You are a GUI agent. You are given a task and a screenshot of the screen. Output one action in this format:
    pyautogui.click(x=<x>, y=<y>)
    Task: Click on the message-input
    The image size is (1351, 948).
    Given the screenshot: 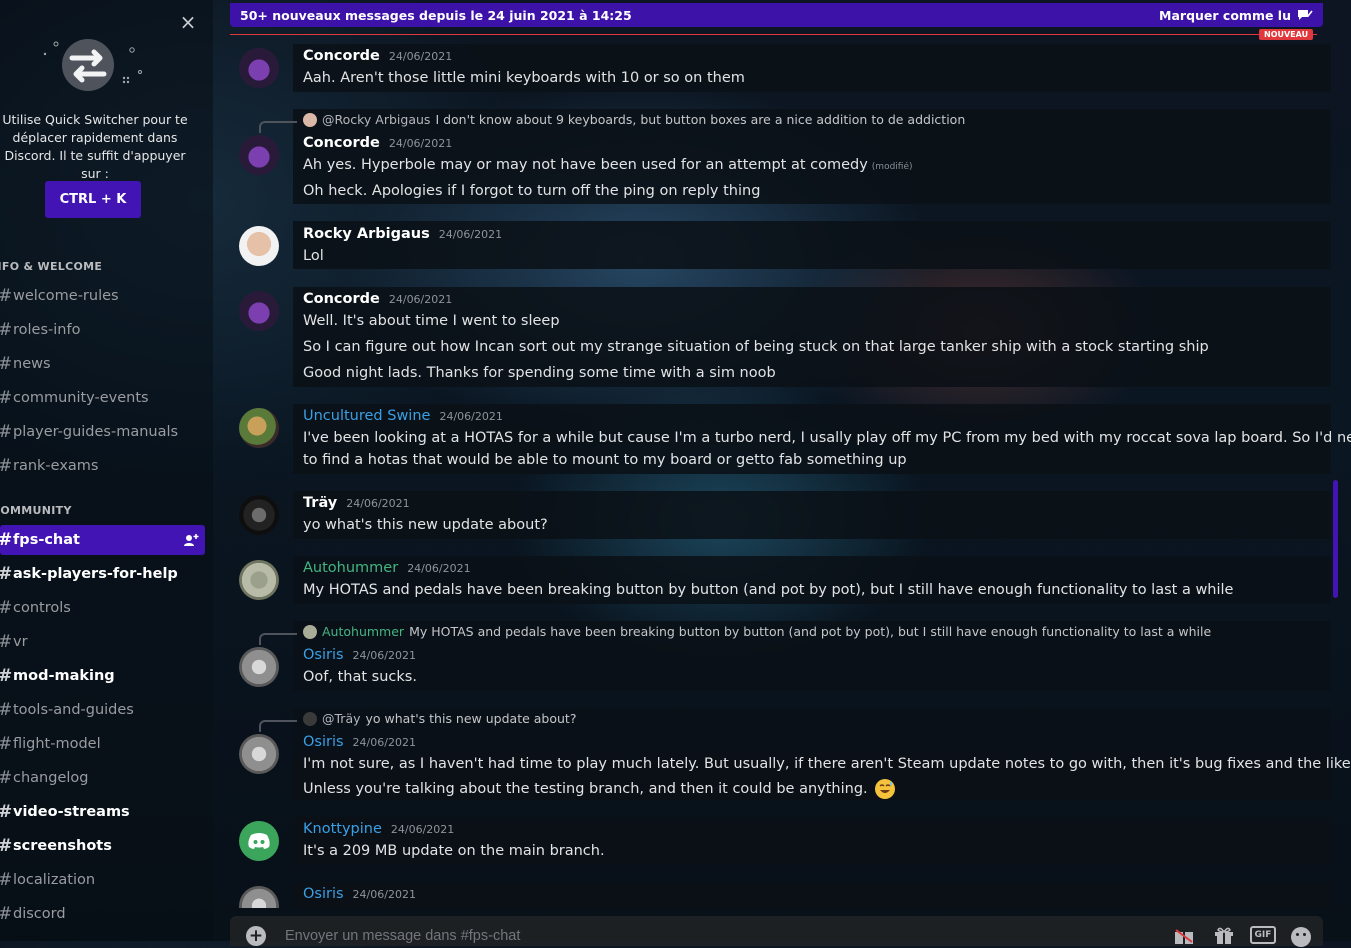 What is the action you would take?
    pyautogui.click(x=715, y=936)
    